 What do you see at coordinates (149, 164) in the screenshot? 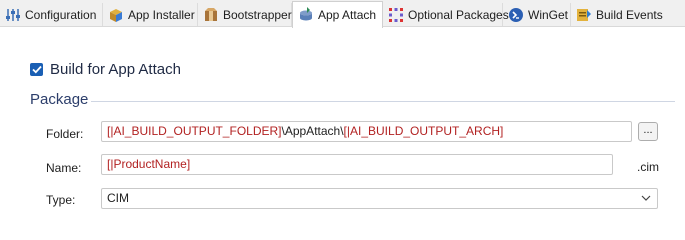
I see `name-value: [|ProductName]` at bounding box center [149, 164].